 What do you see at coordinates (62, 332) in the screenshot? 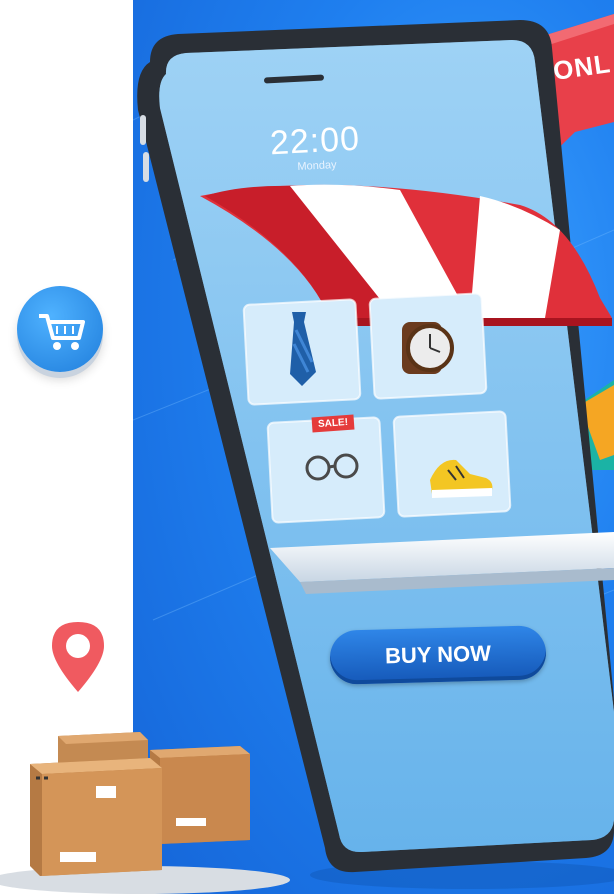
I see `shopping-cart-icon` at bounding box center [62, 332].